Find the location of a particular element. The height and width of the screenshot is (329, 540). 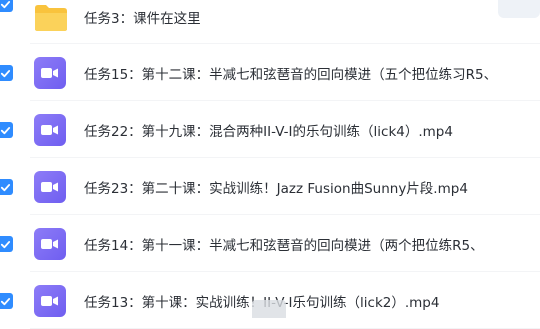

file-name: 任务3：课件在这里 is located at coordinates (142, 19).